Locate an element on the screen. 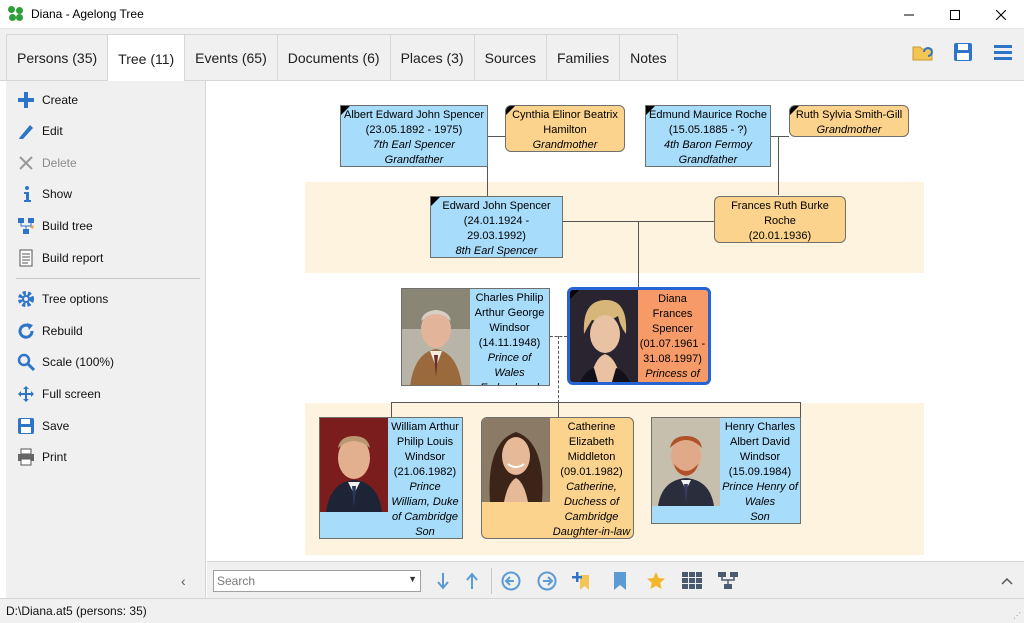  tab-documents: Documents (6) is located at coordinates (334, 57).